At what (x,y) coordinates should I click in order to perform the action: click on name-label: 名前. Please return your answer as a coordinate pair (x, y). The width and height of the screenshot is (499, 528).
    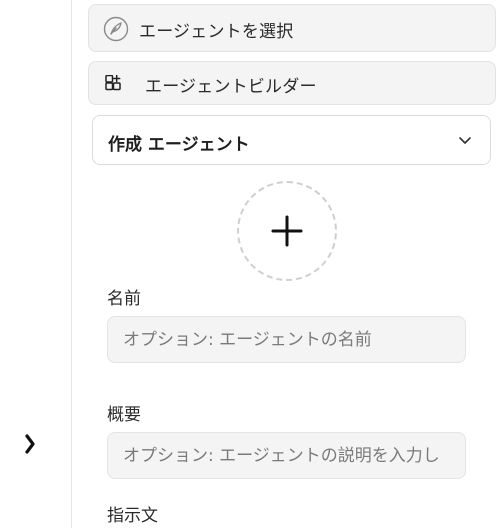
    Looking at the image, I should click on (124, 299).